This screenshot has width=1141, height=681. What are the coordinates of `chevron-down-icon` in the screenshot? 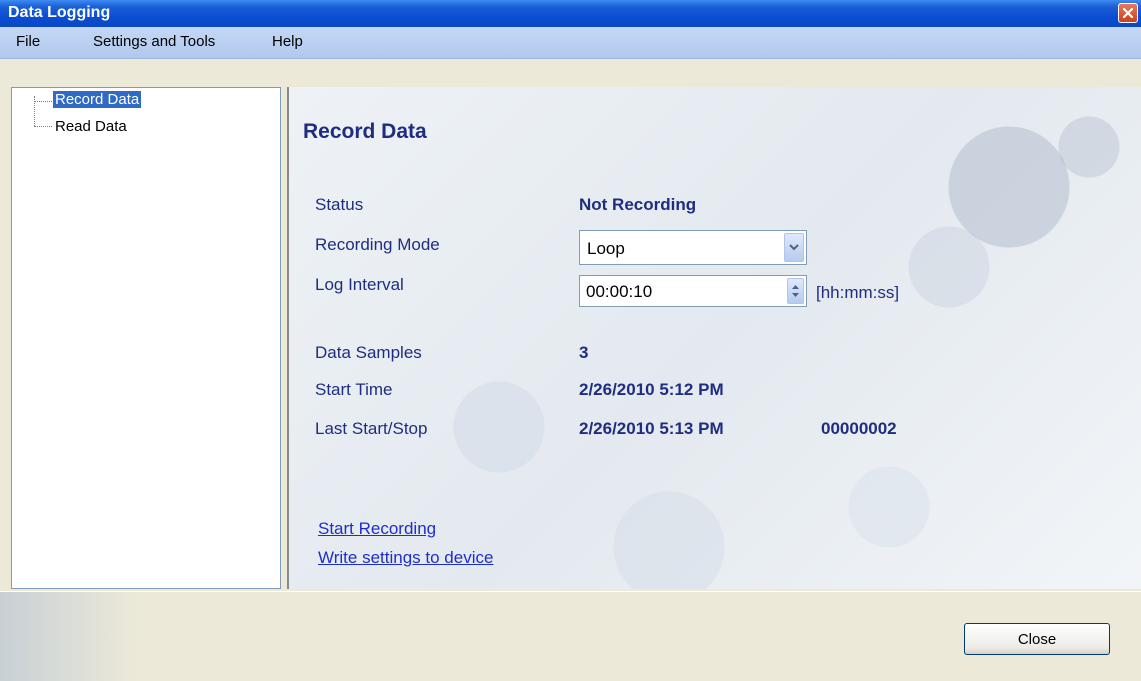 It's located at (794, 247).